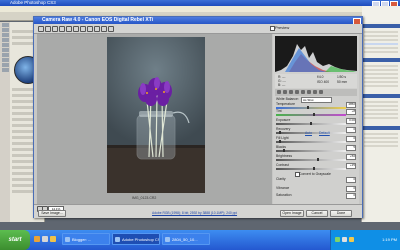 The height and width of the screenshot is (250, 400). What do you see at coordinates (5, 60) in the screenshot?
I see `eraser-tool-icon` at bounding box center [5, 60].